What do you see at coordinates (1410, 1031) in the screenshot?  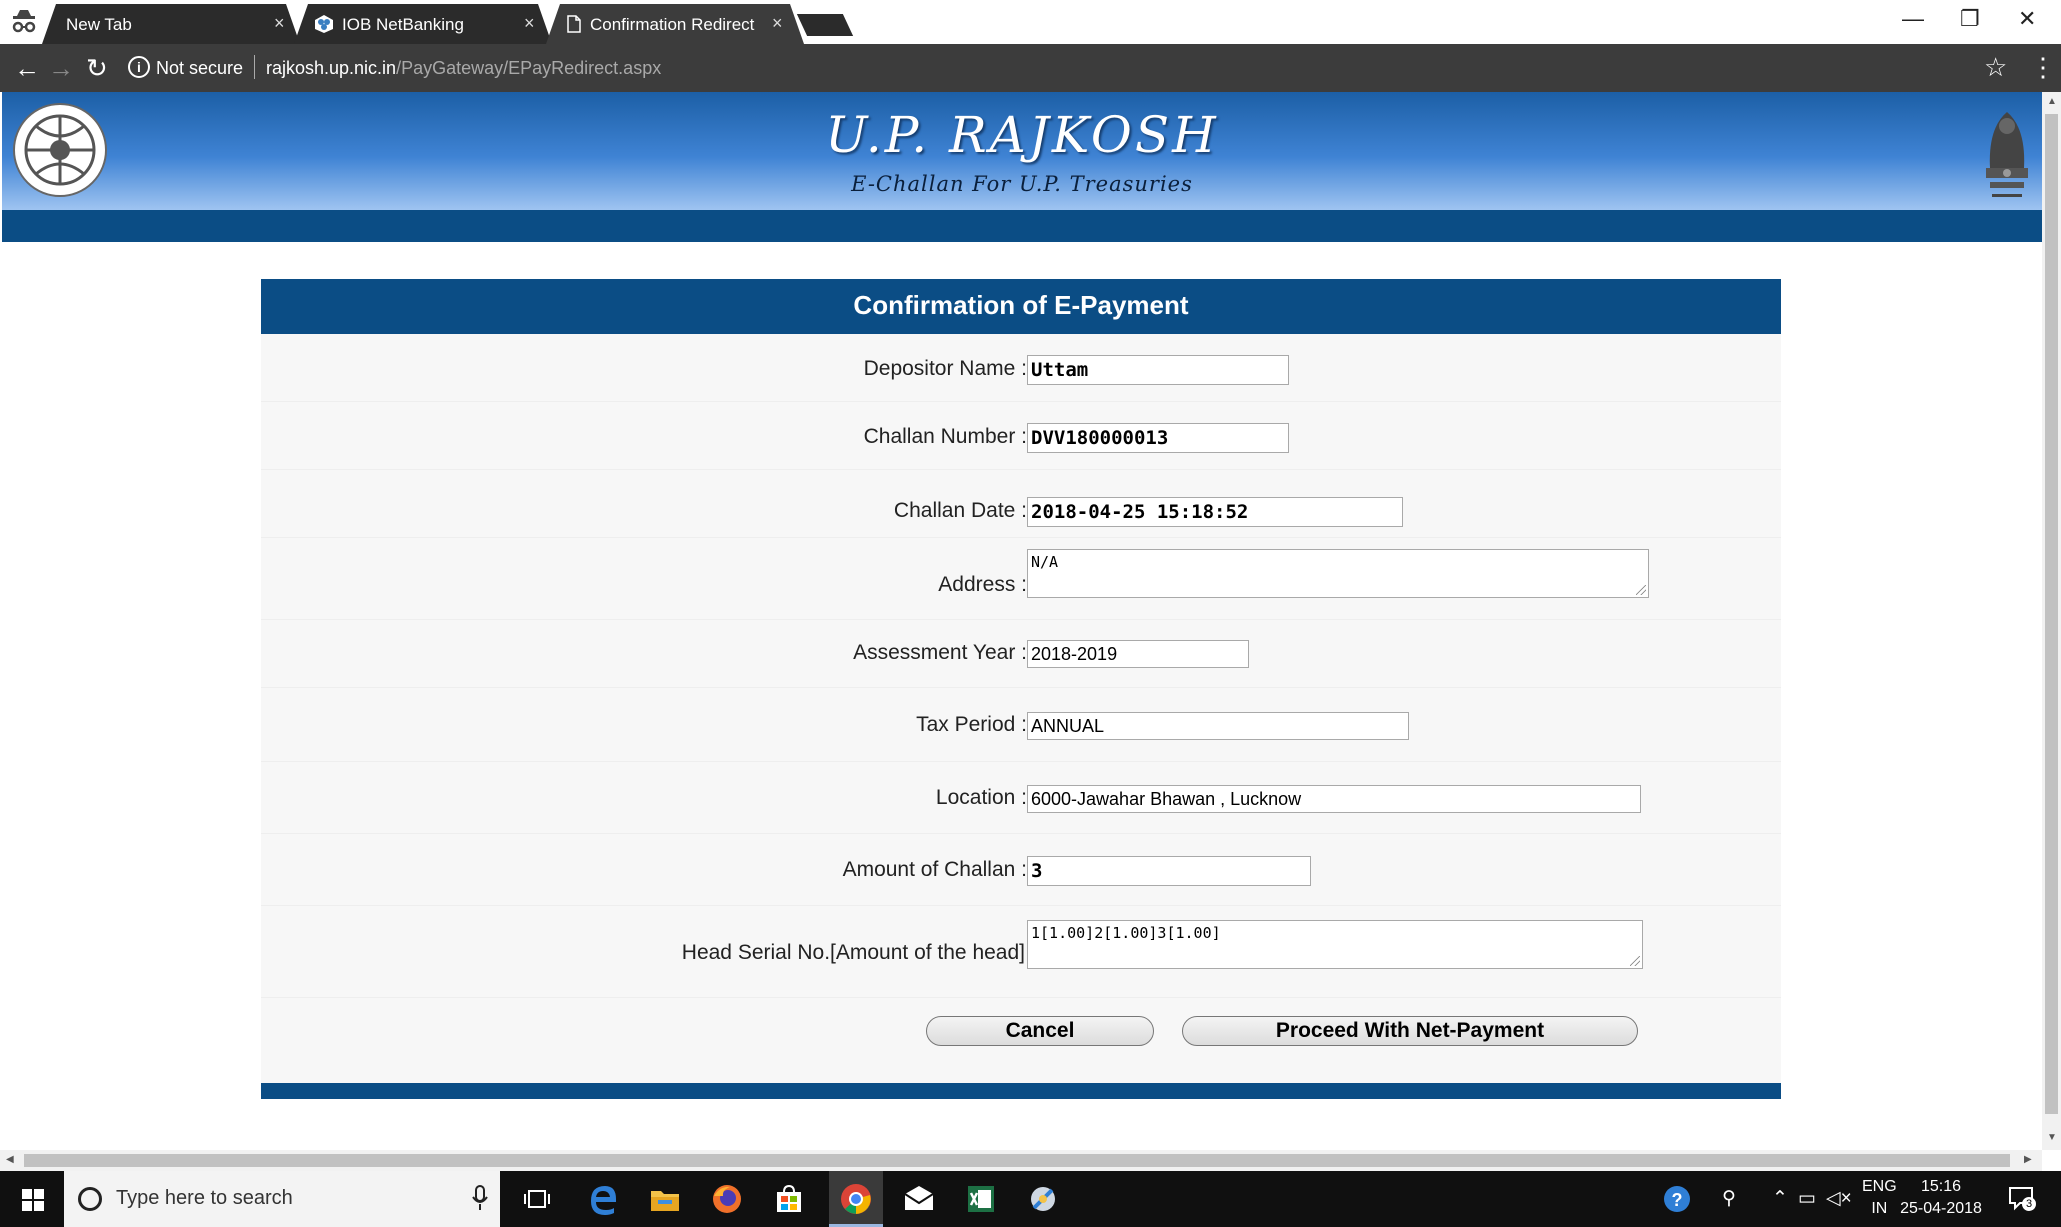 I see `proceed-net-payment-button: Proceed With Net-Payment` at bounding box center [1410, 1031].